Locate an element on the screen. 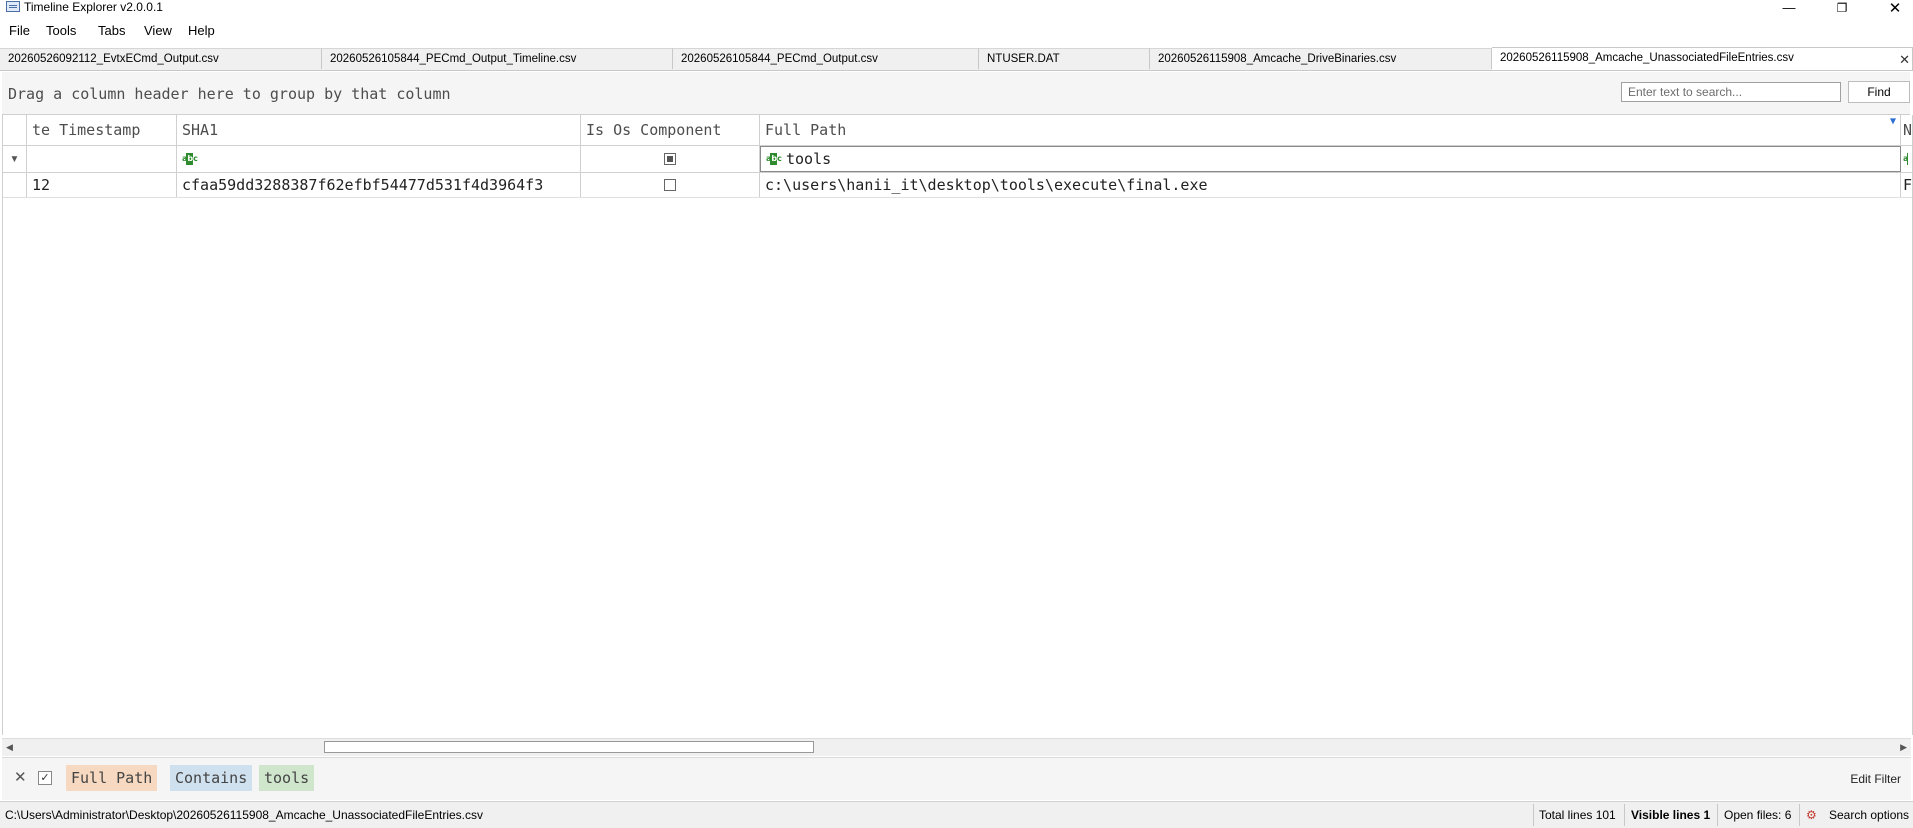  cell-next: F is located at coordinates (1906, 185).